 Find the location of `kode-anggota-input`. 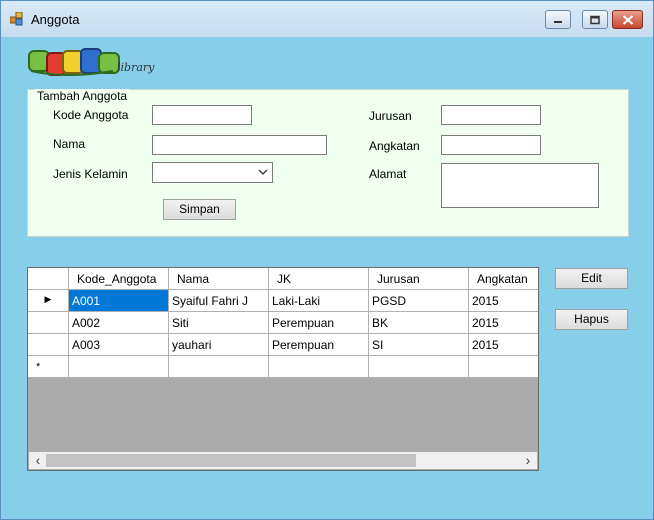

kode-anggota-input is located at coordinates (202, 115).